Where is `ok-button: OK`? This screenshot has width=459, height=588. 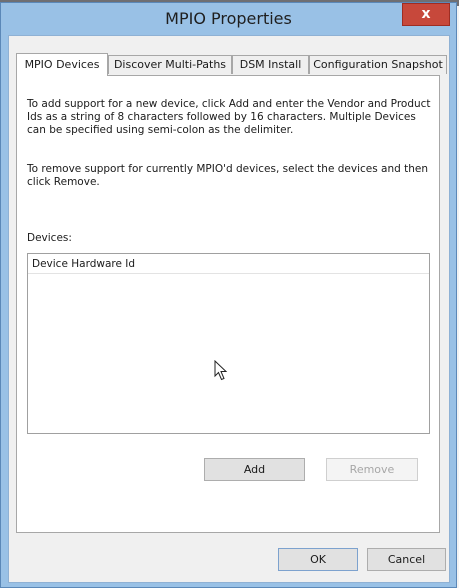 ok-button: OK is located at coordinates (318, 559).